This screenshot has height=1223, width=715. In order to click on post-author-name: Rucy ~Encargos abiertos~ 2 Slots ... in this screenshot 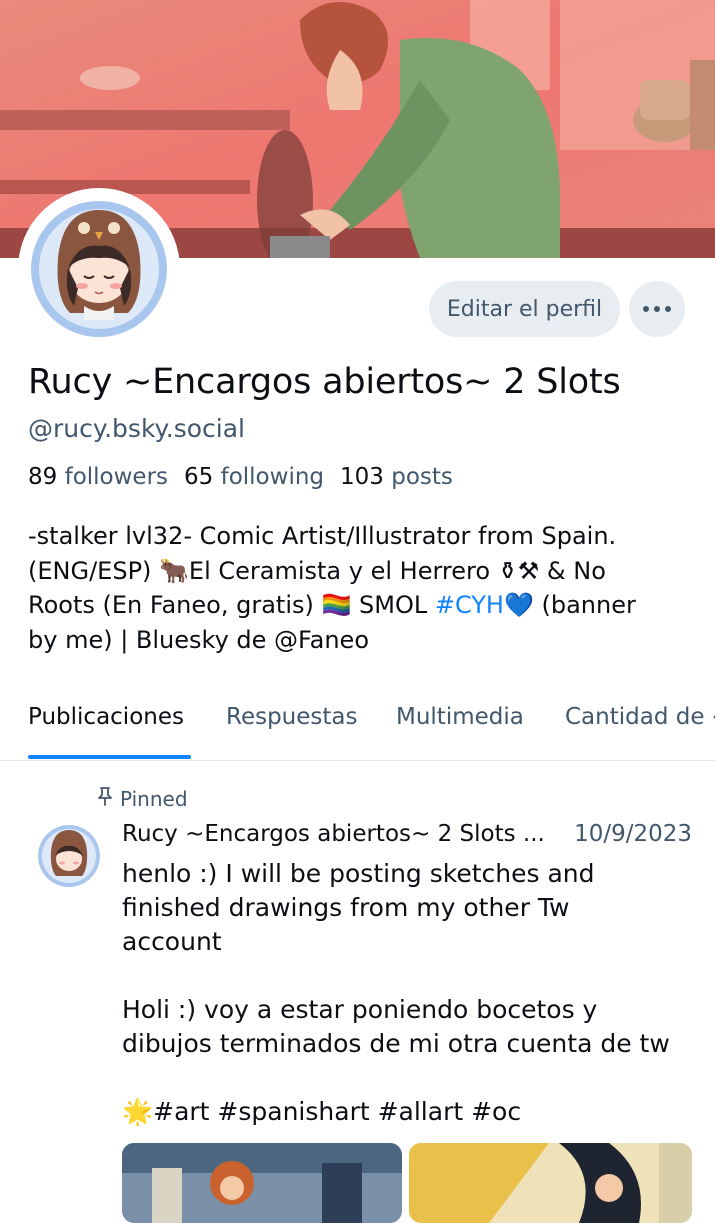, I will do `click(333, 834)`.